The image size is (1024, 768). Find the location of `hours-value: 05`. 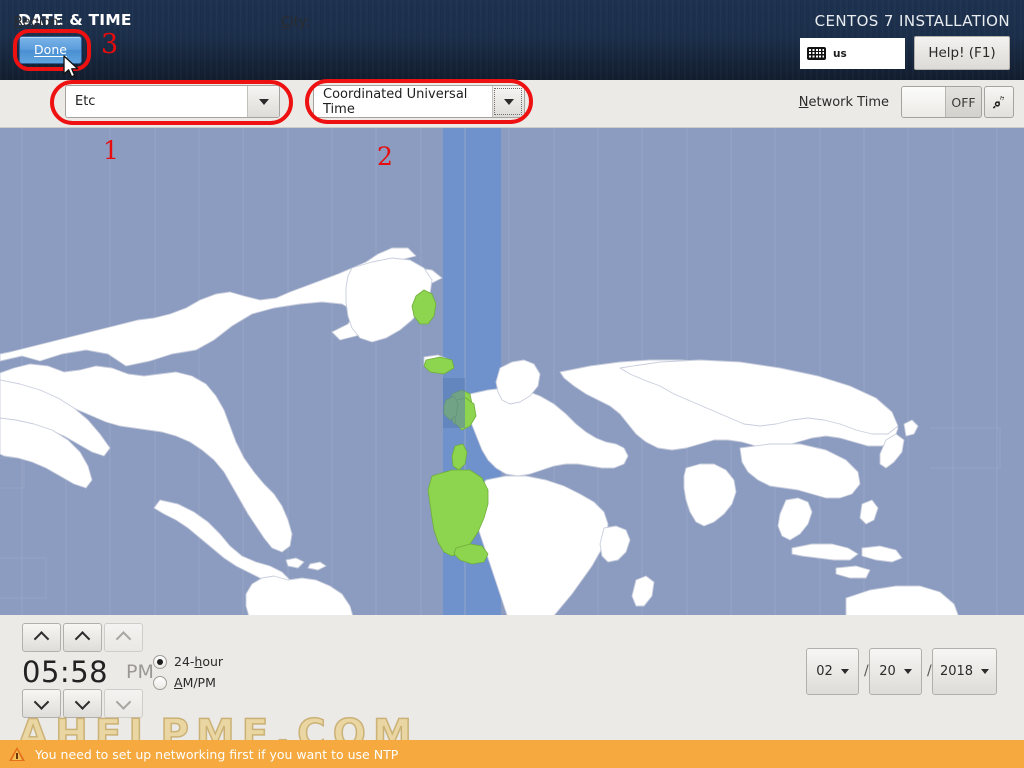

hours-value: 05 is located at coordinates (41, 672).